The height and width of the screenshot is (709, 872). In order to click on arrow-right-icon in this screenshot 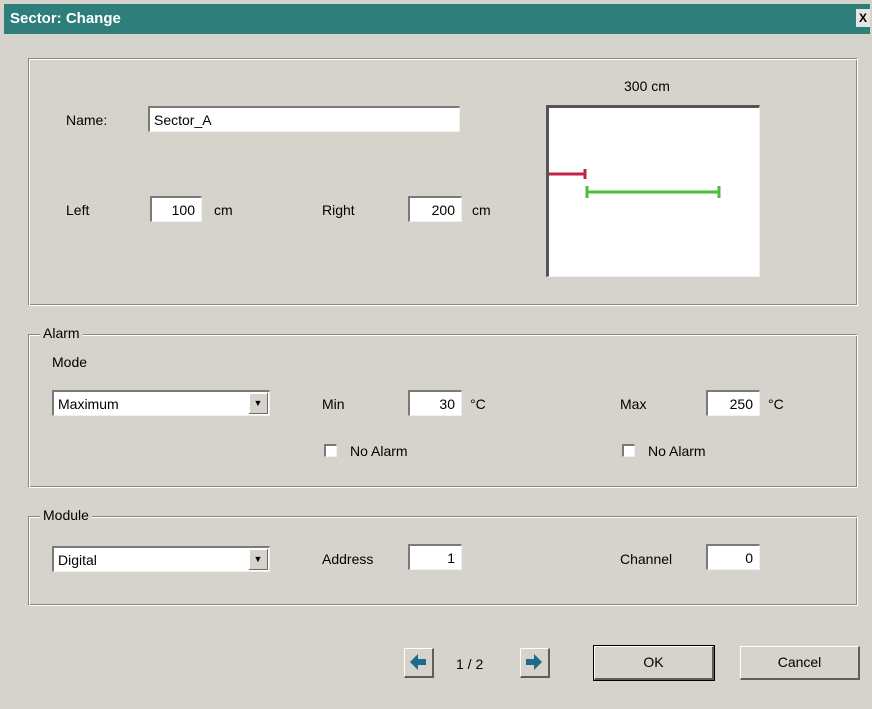, I will do `click(534, 662)`.